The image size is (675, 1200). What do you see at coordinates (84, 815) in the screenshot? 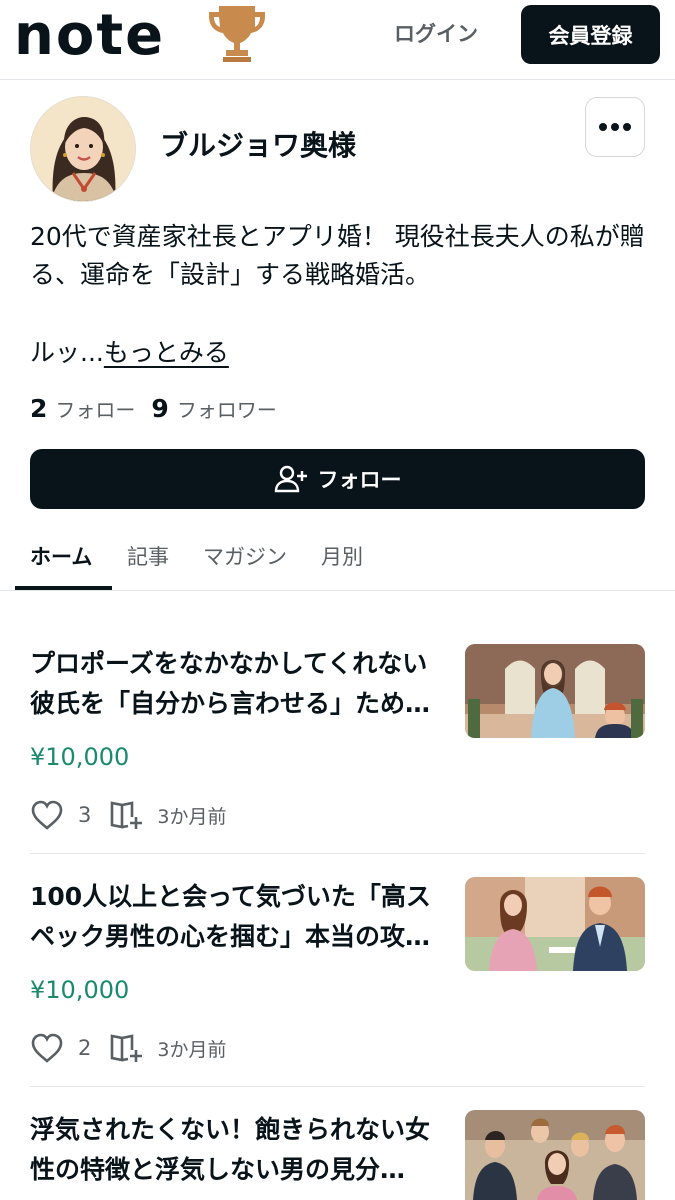
I see `like-count: 3` at bounding box center [84, 815].